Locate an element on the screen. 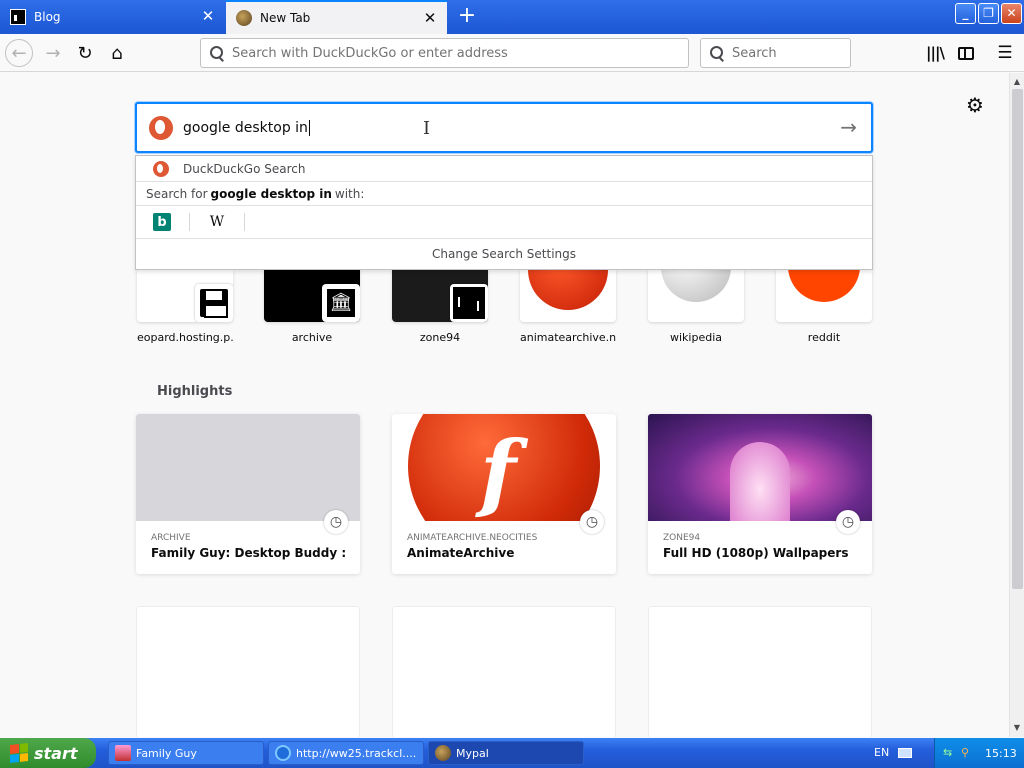  language-indicator: EN is located at coordinates (881, 752).